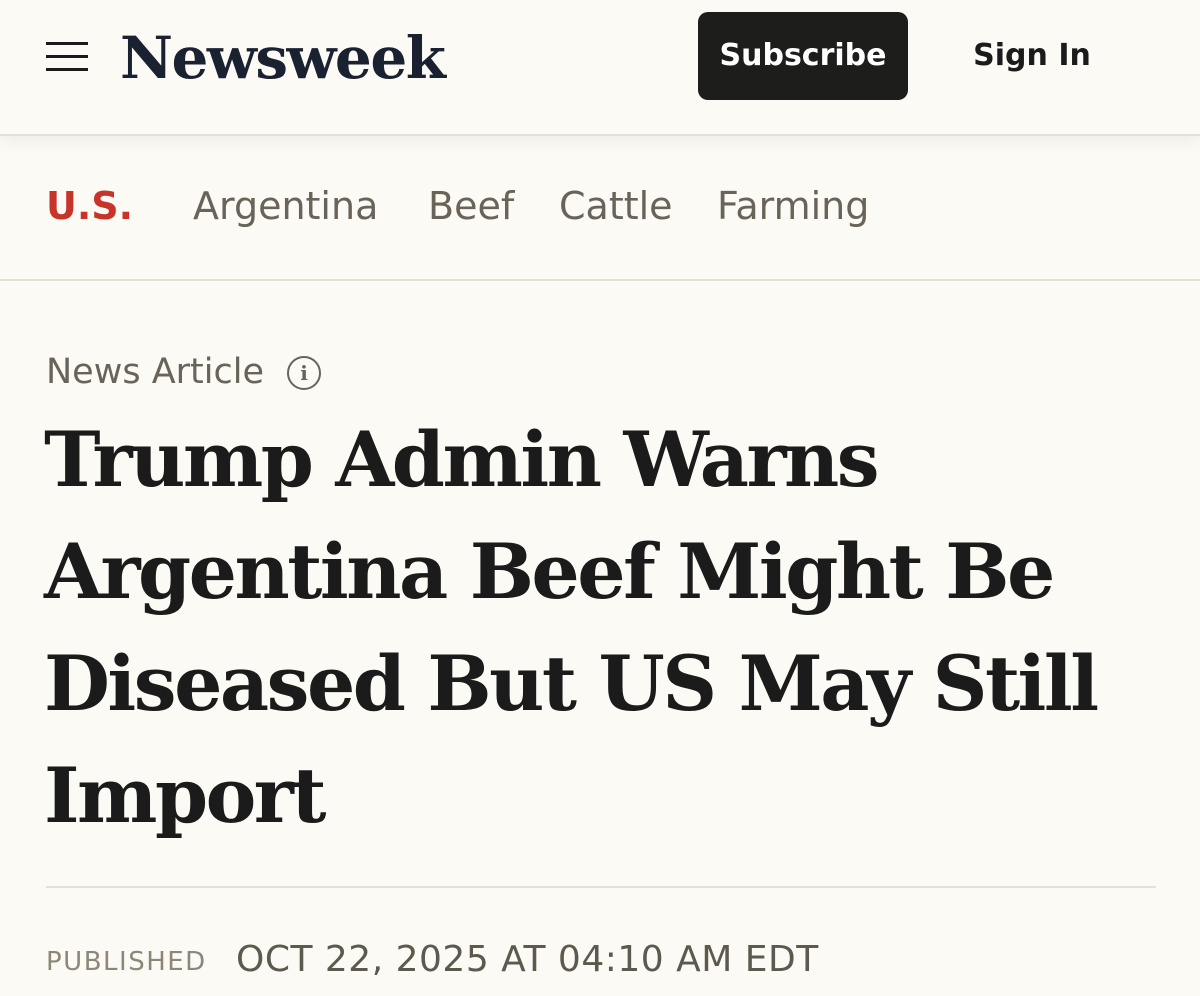 The image size is (1200, 996). What do you see at coordinates (283, 58) in the screenshot?
I see `newsweek-logo: Newsweek` at bounding box center [283, 58].